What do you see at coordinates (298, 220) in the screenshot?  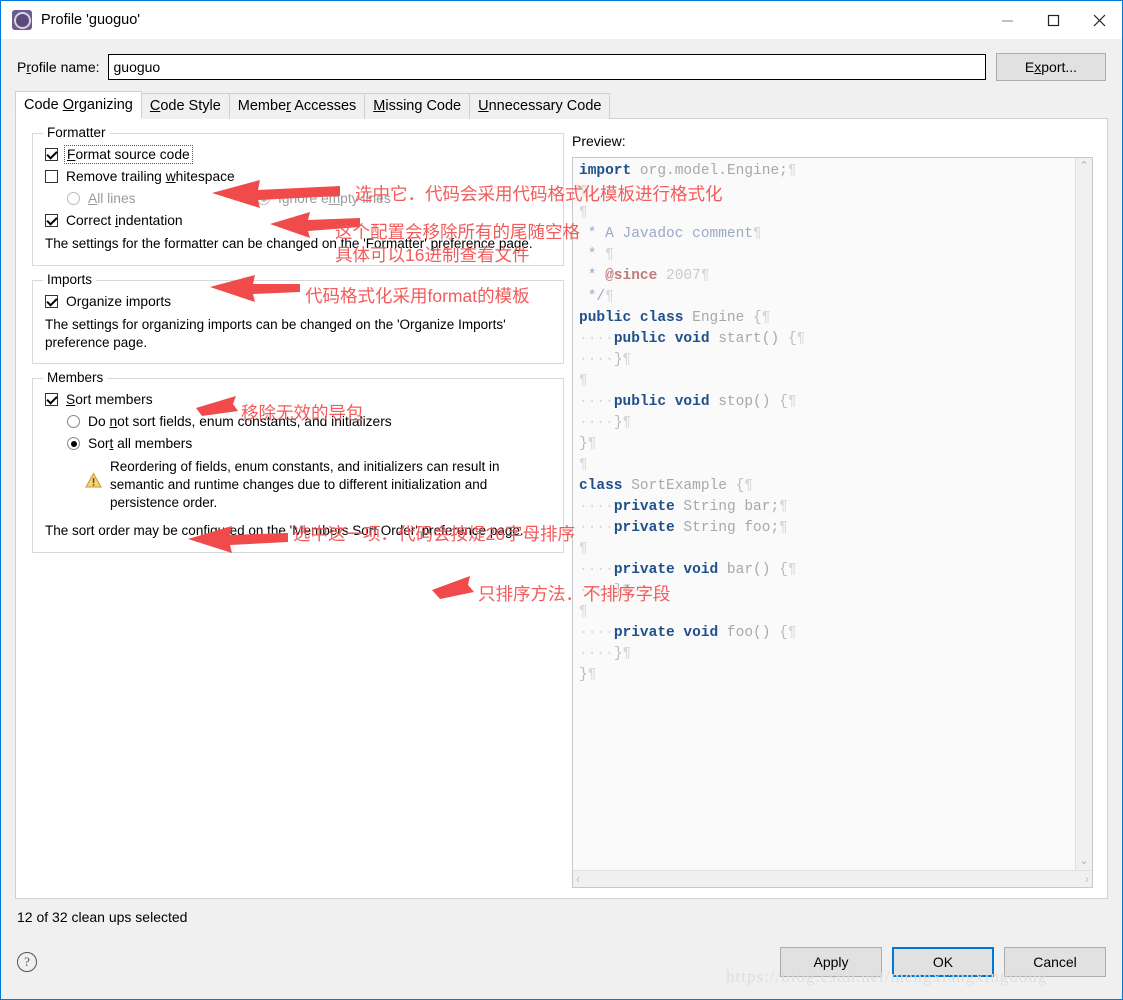 I see `correct-indentation-row: Correct indentation` at bounding box center [298, 220].